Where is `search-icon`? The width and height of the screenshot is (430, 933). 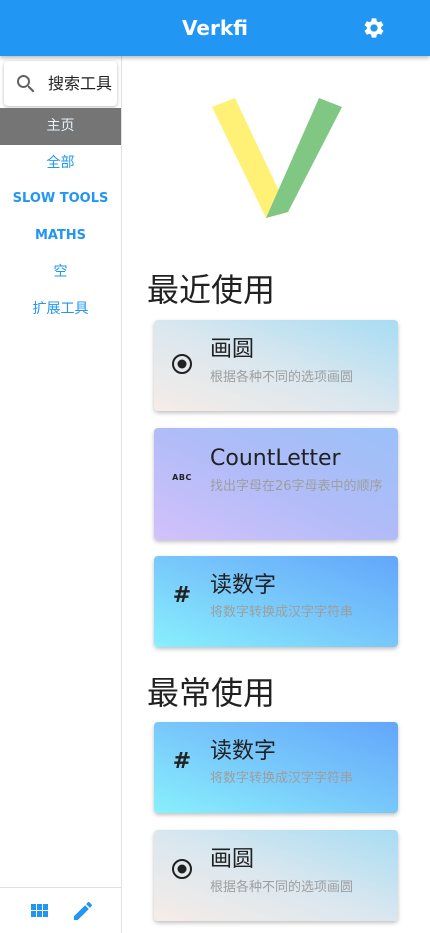
search-icon is located at coordinates (26, 84).